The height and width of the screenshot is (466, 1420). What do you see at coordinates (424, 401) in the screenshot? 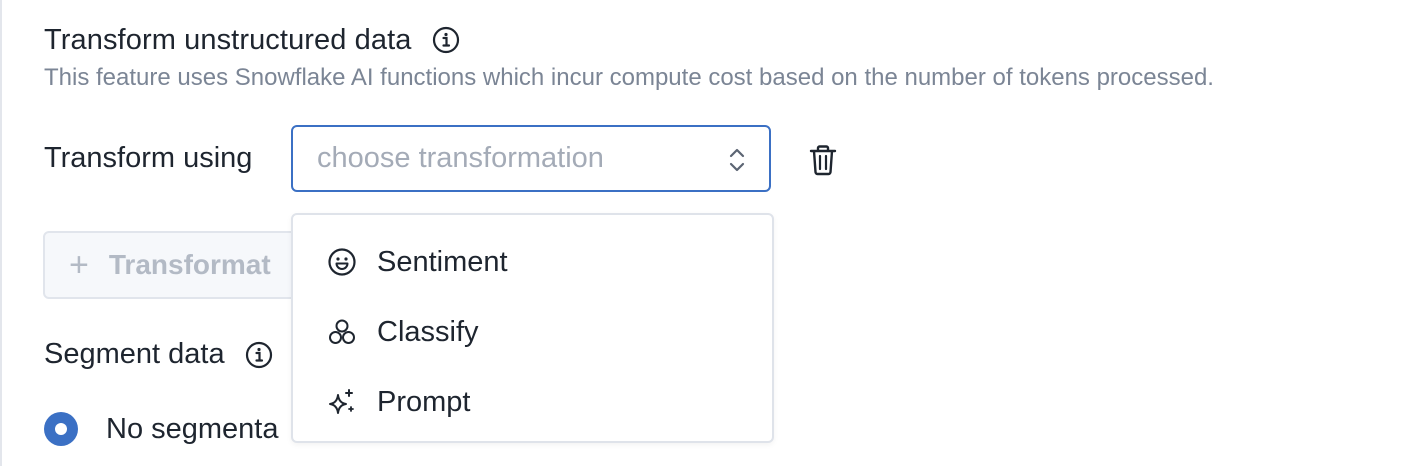
I see `menu-item-label: Prompt` at bounding box center [424, 401].